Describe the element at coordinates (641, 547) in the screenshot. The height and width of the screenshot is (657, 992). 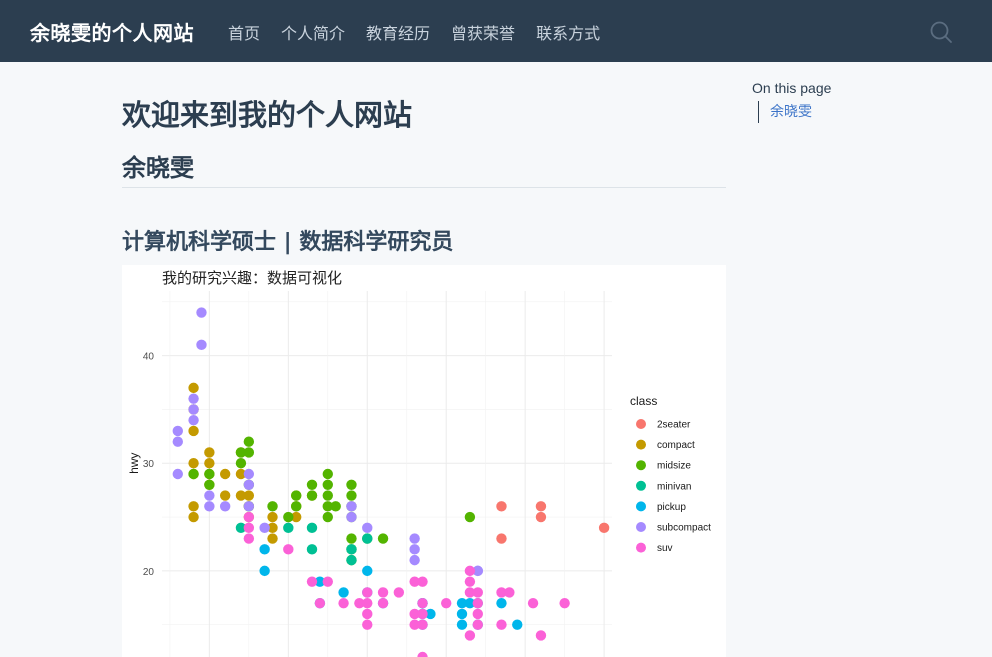
I see `legend-key-suv` at that location.